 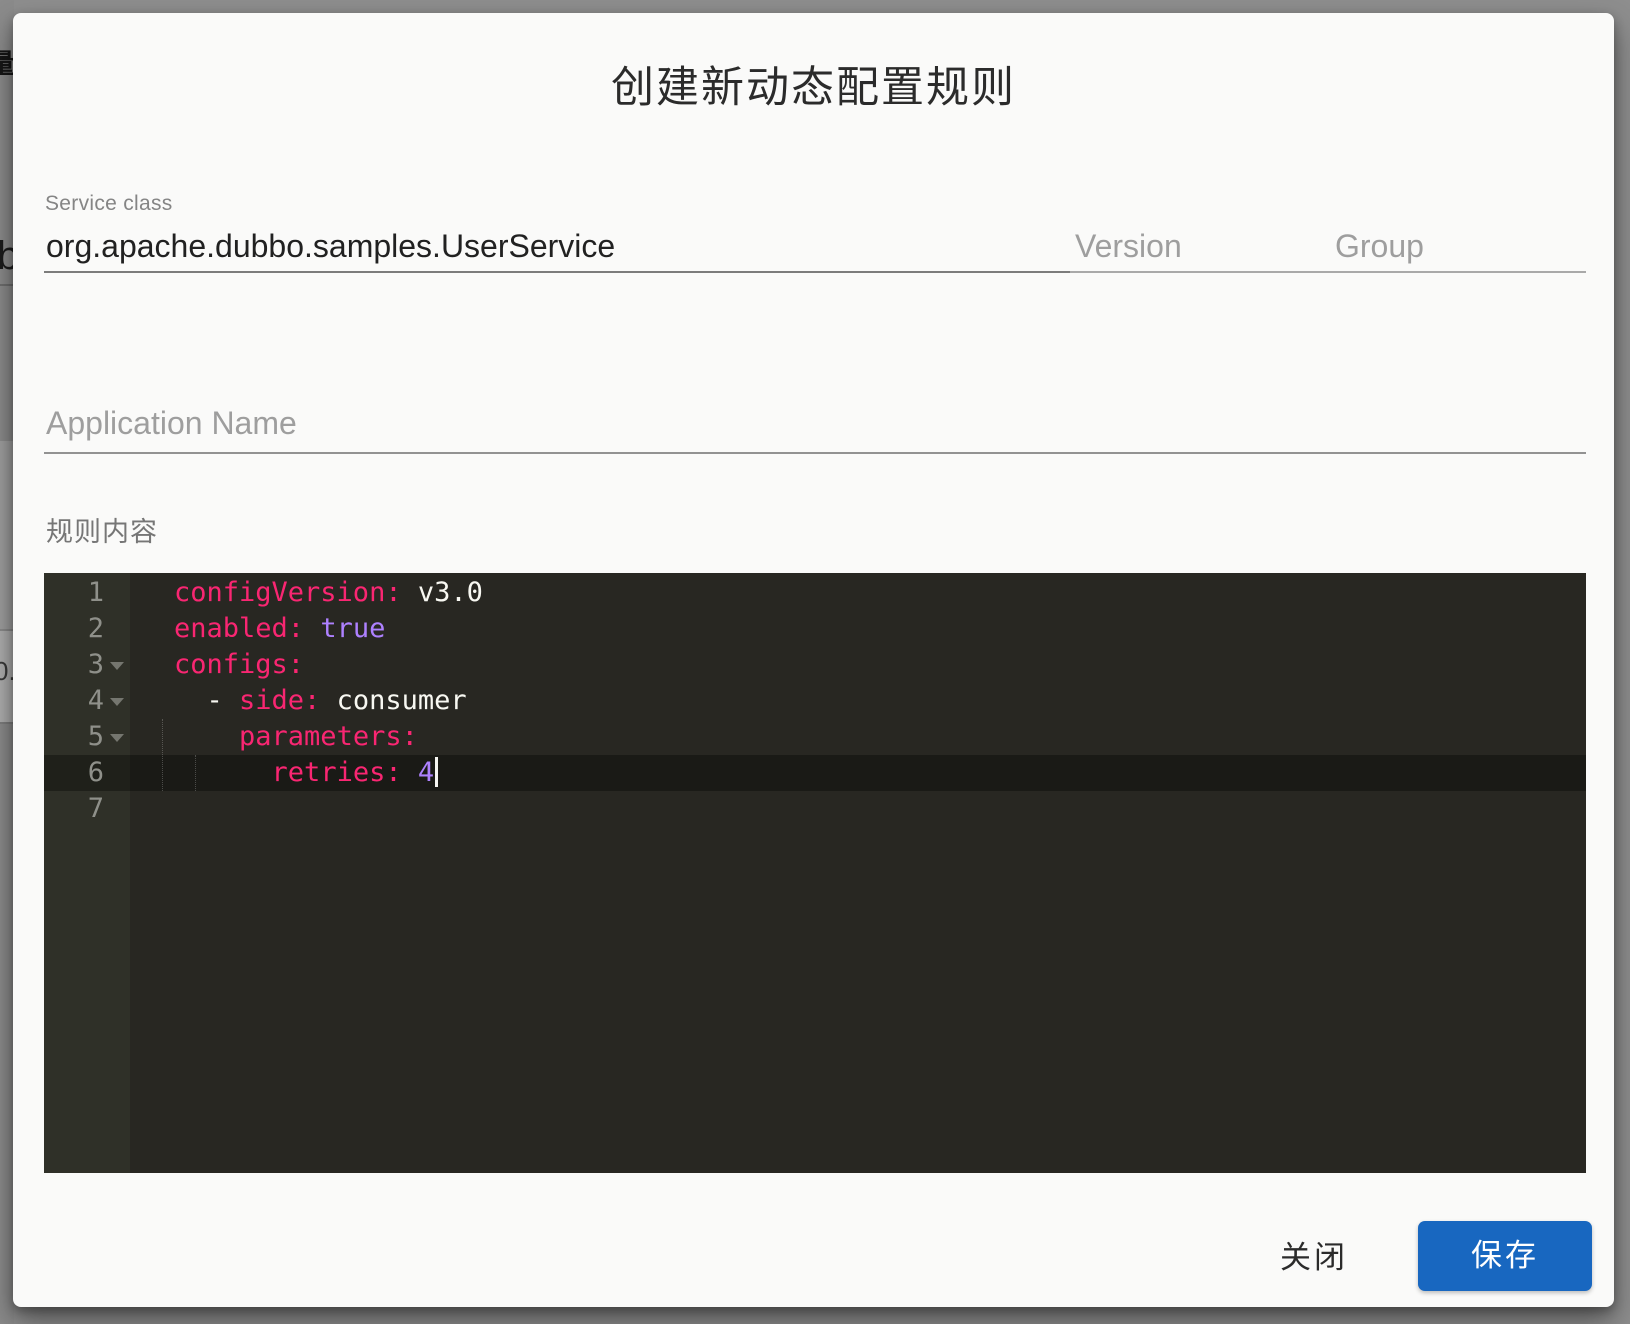 What do you see at coordinates (815, 737) in the screenshot?
I see `editor-line: 5 parameters:` at bounding box center [815, 737].